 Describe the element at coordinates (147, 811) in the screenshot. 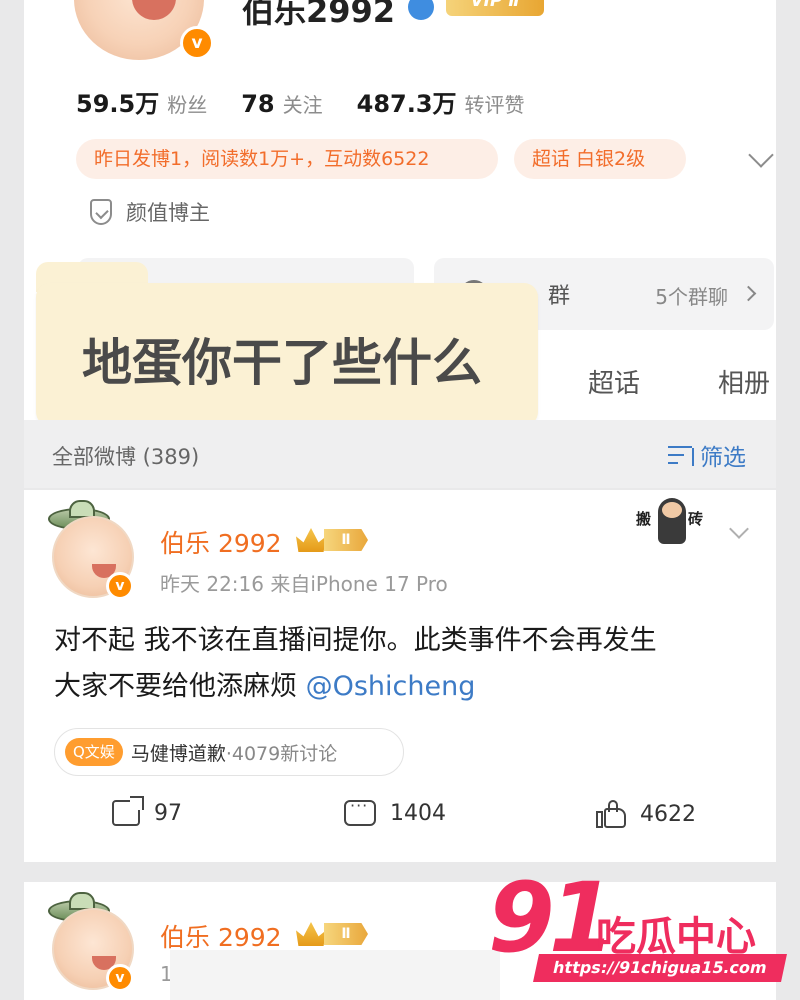

I see `share-button: 97` at that location.